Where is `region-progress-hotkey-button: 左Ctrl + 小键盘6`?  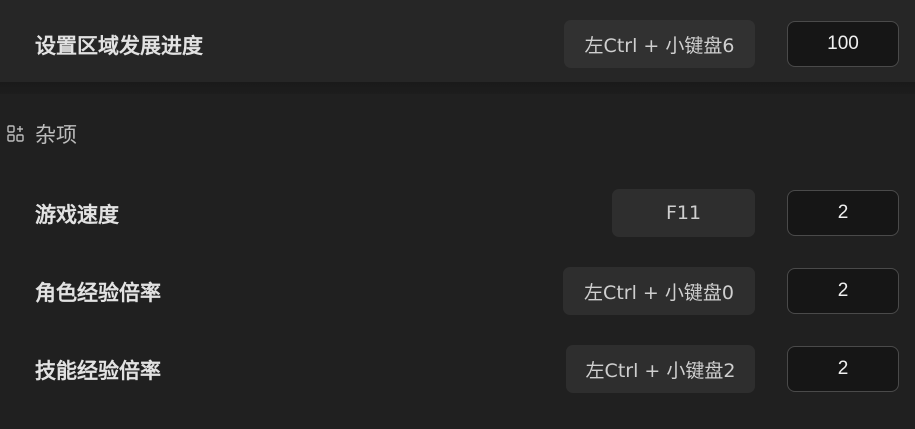 region-progress-hotkey-button: 左Ctrl + 小键盘6 is located at coordinates (659, 44).